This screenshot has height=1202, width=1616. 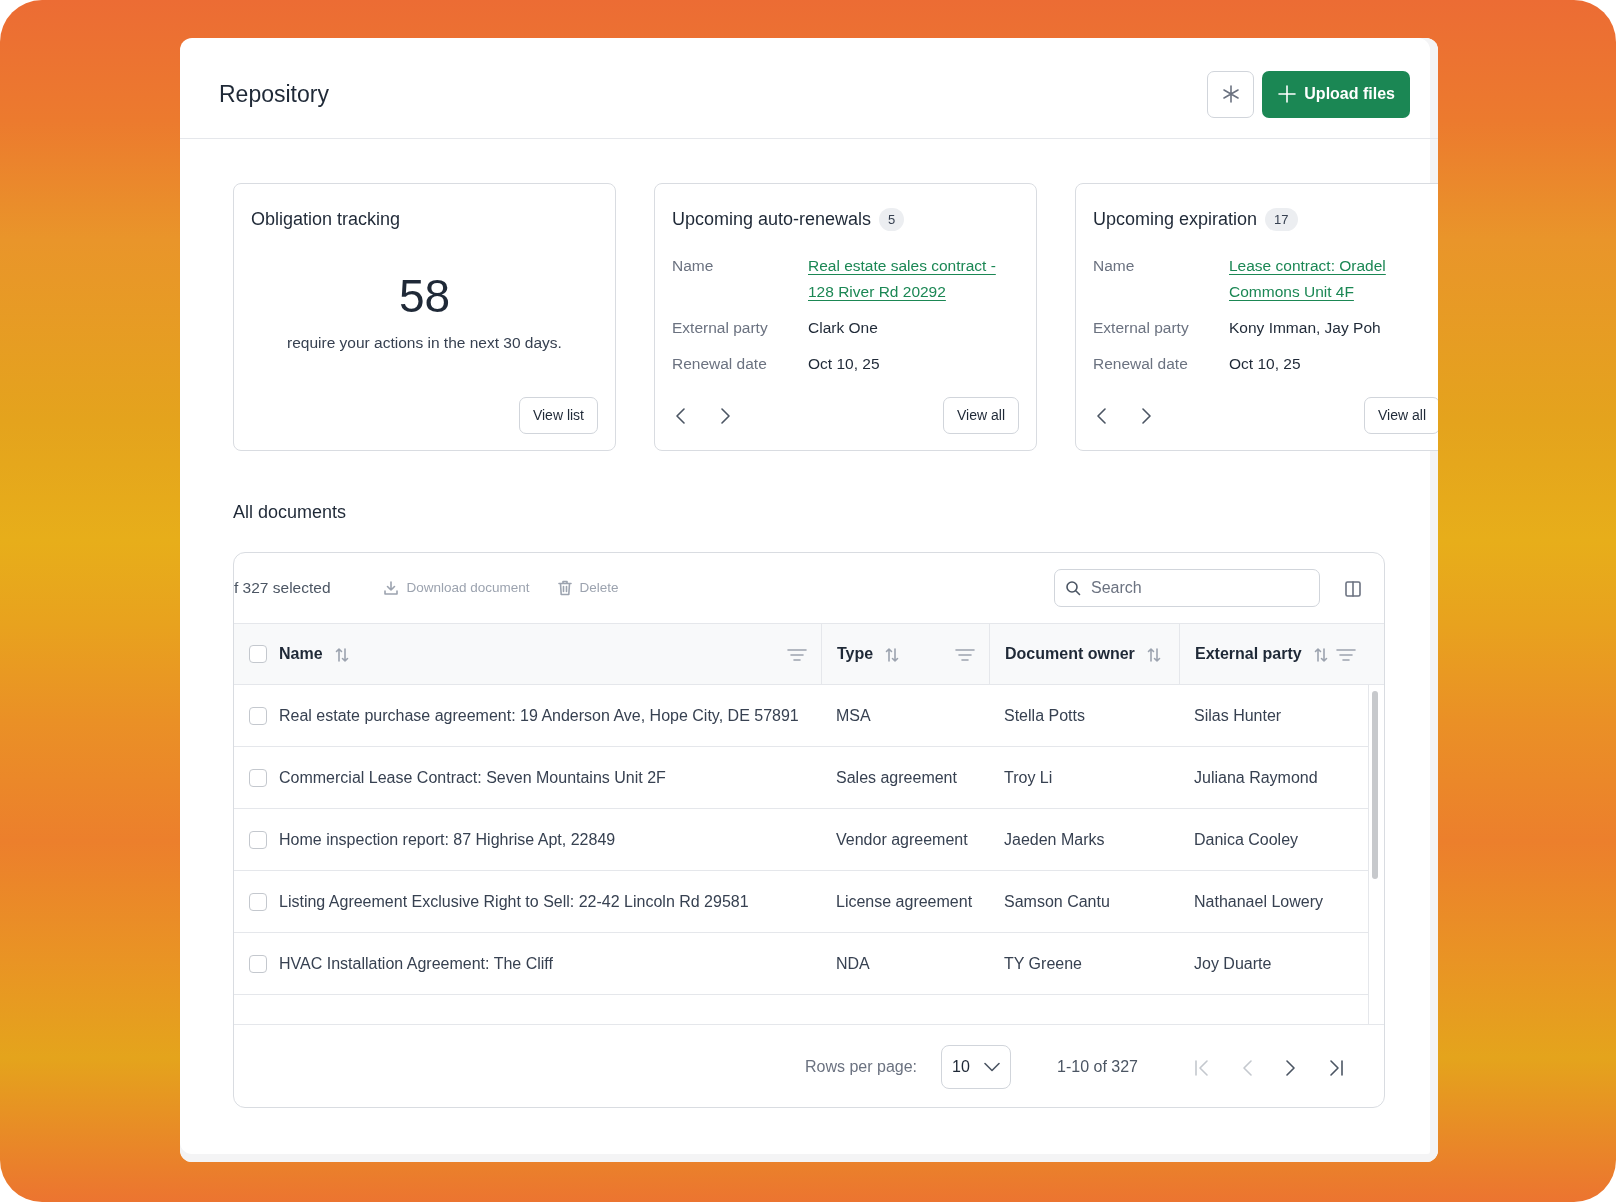 I want to click on contract-link: Real estate sales contract - 128 River Rd 20292, so click(x=913, y=279).